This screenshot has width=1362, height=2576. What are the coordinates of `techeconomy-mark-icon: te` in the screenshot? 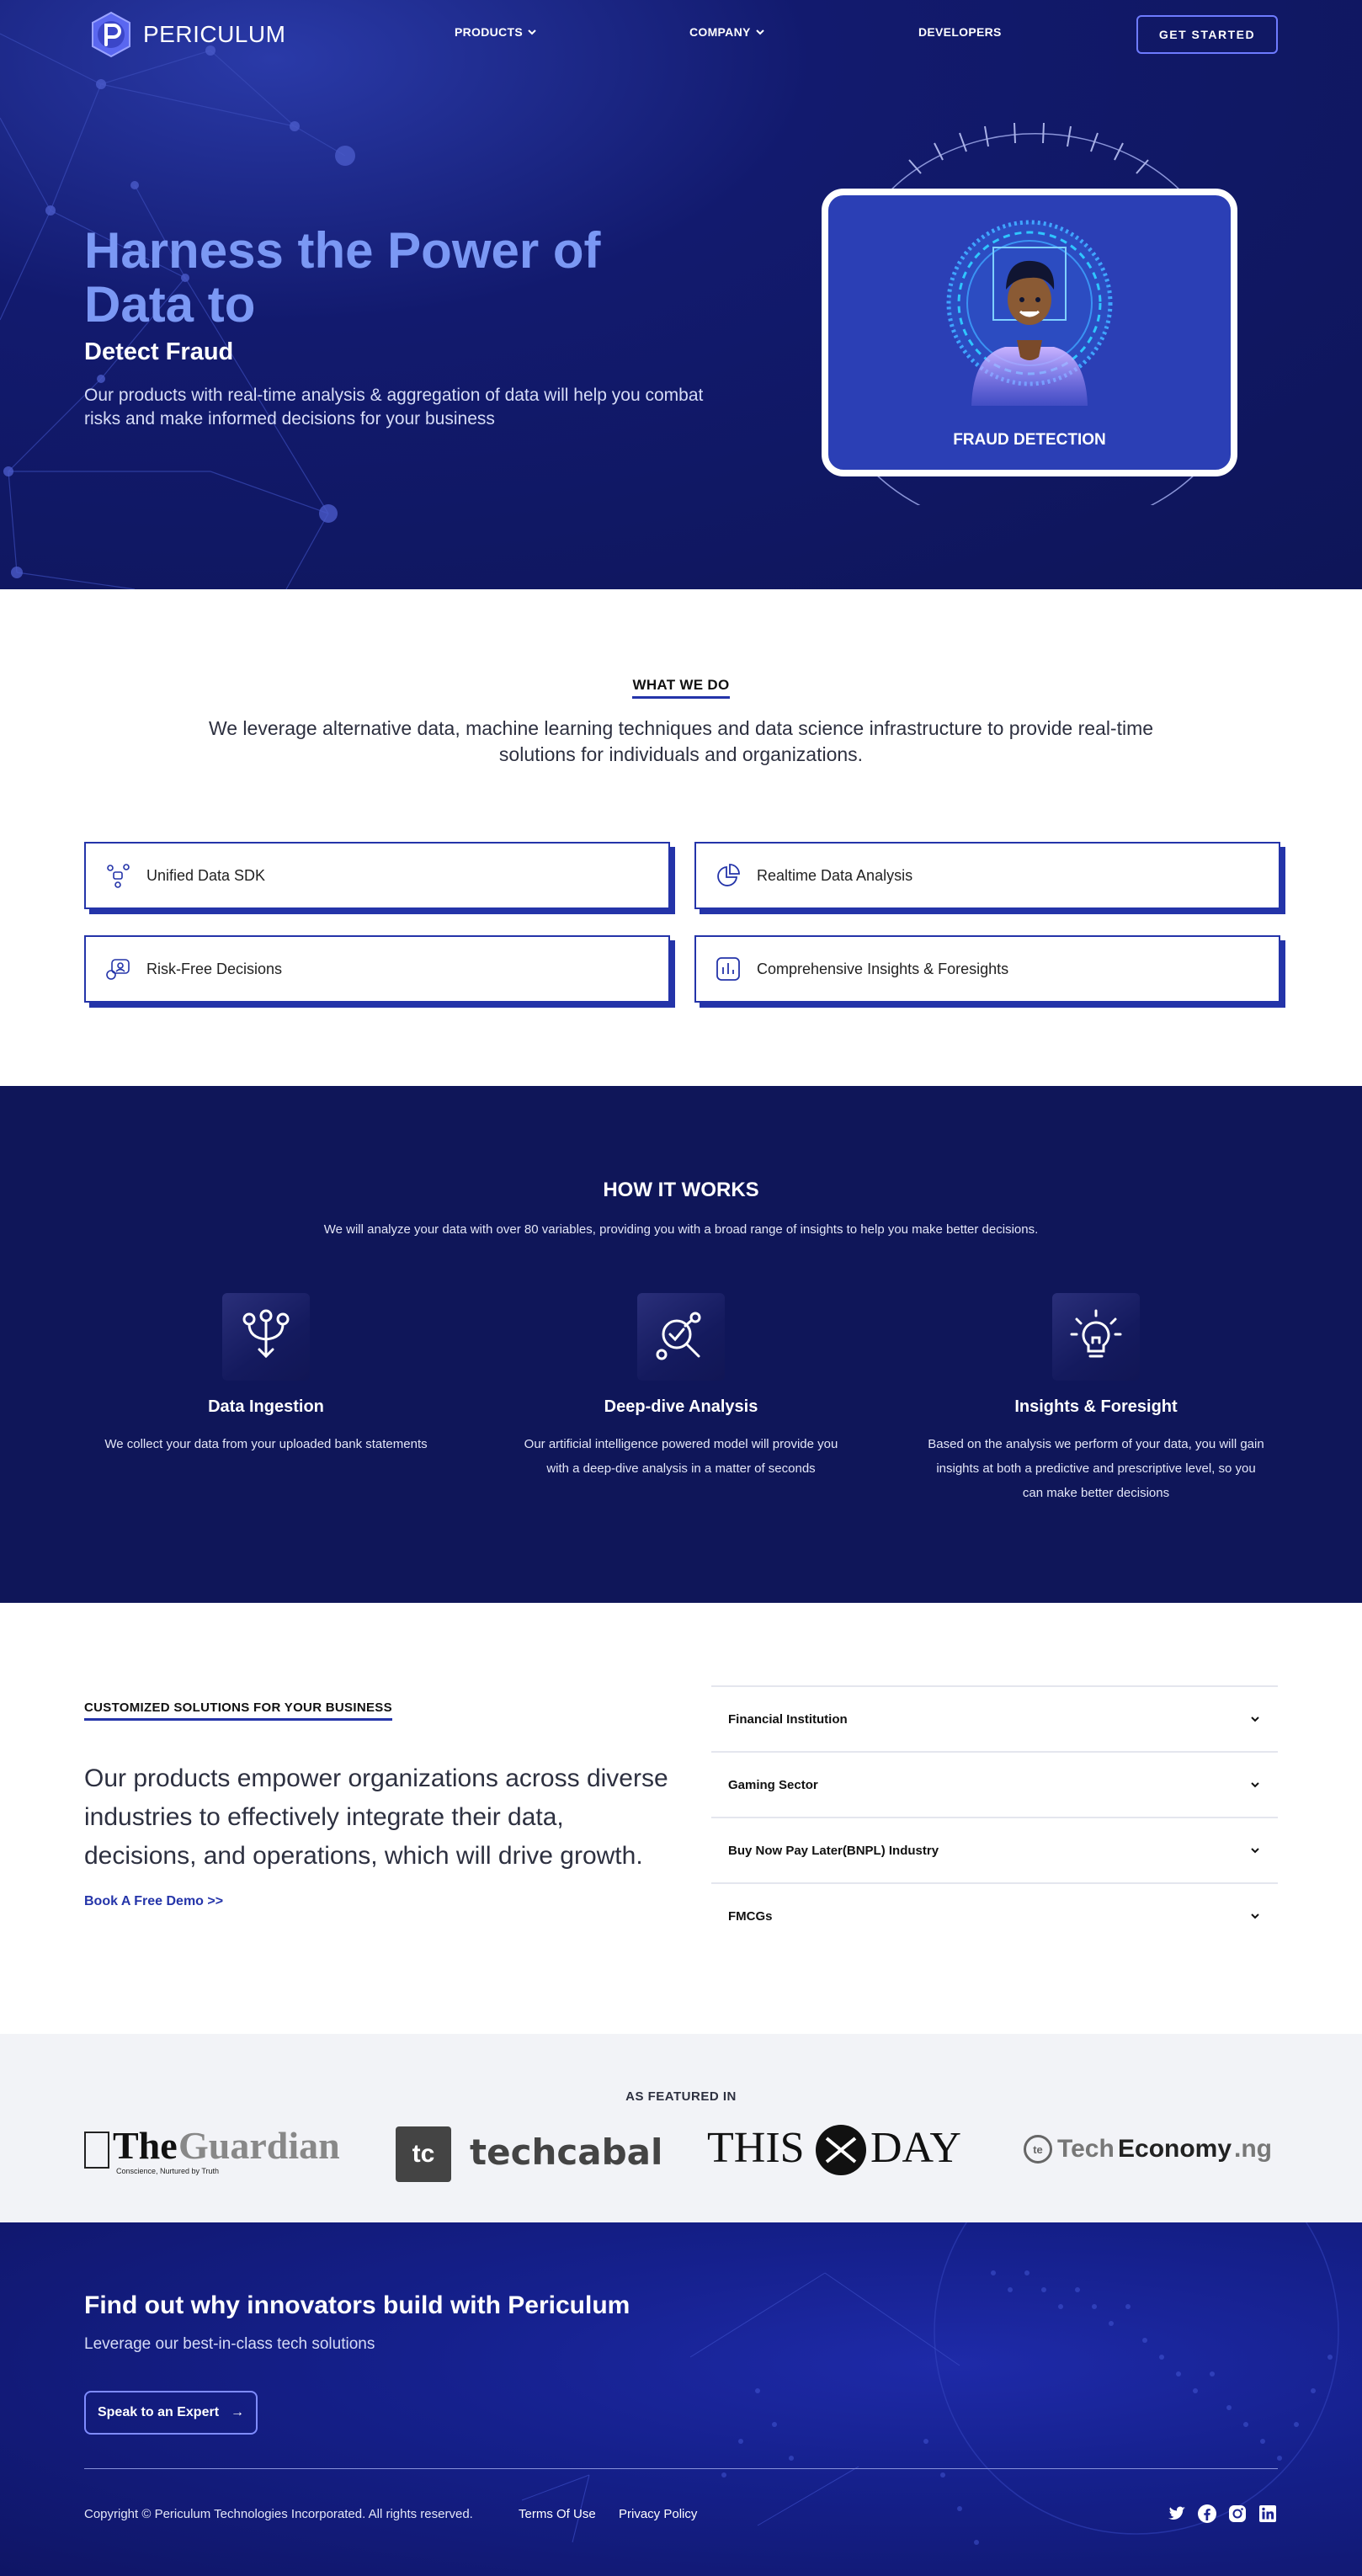 It's located at (1038, 2149).